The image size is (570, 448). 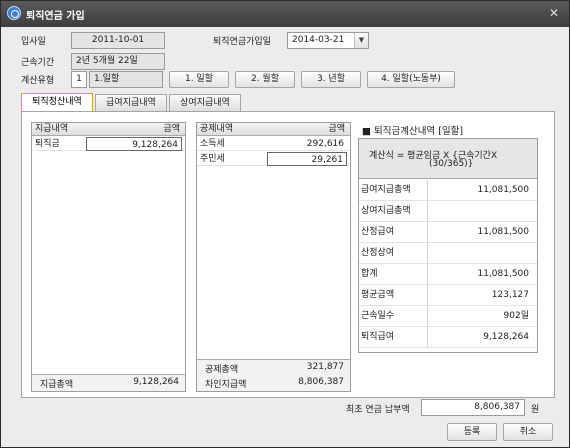 I want to click on payment-header-item: 지급내역, so click(x=52, y=129).